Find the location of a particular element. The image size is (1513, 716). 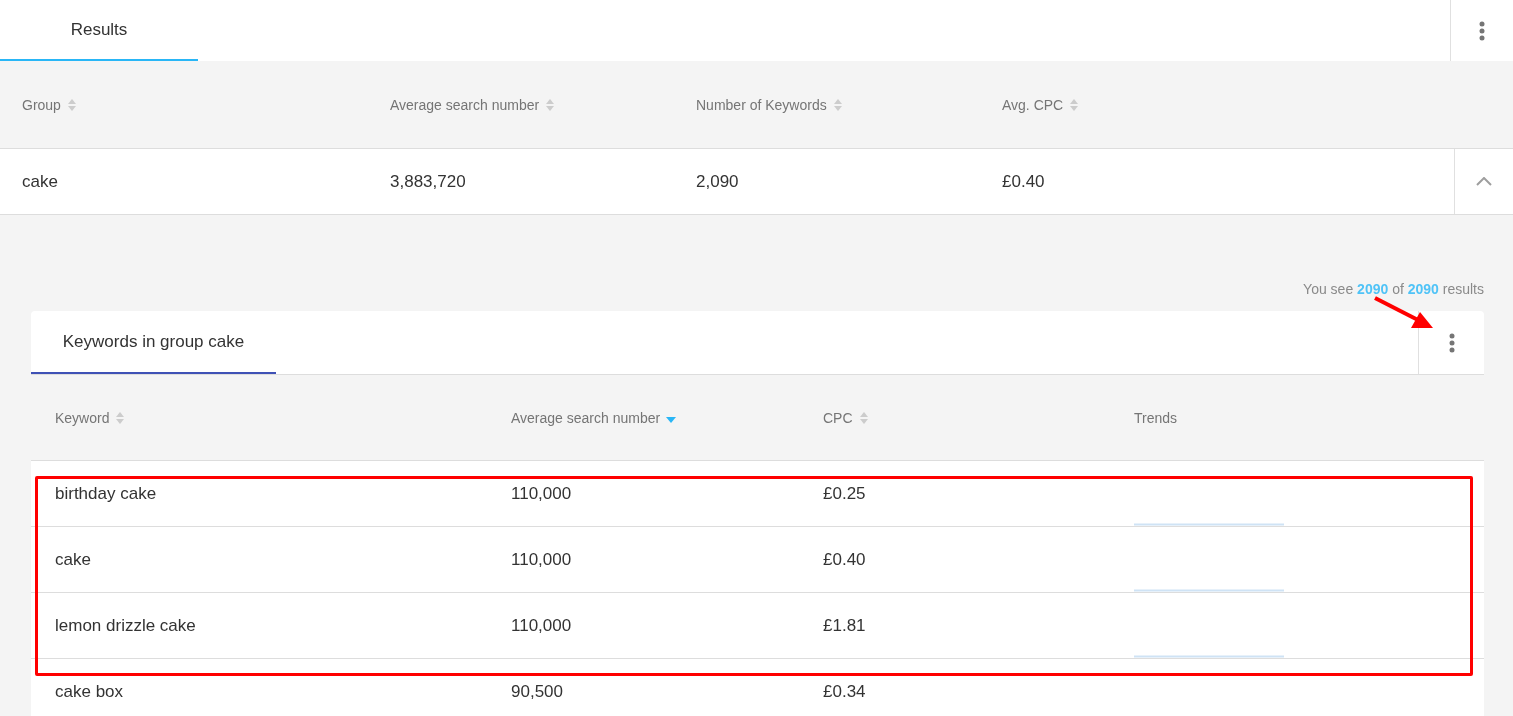

table-cell-text: £0.34 is located at coordinates (845, 691).